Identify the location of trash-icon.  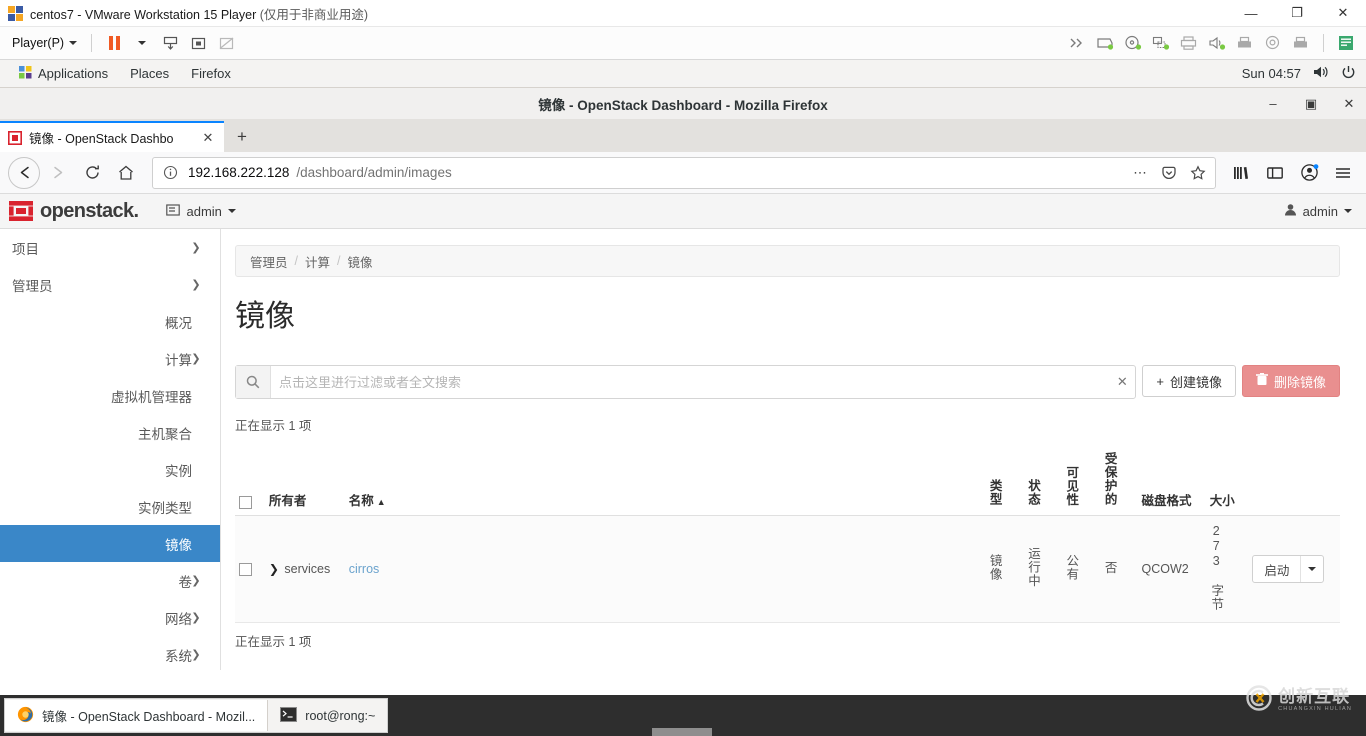
(1261, 381).